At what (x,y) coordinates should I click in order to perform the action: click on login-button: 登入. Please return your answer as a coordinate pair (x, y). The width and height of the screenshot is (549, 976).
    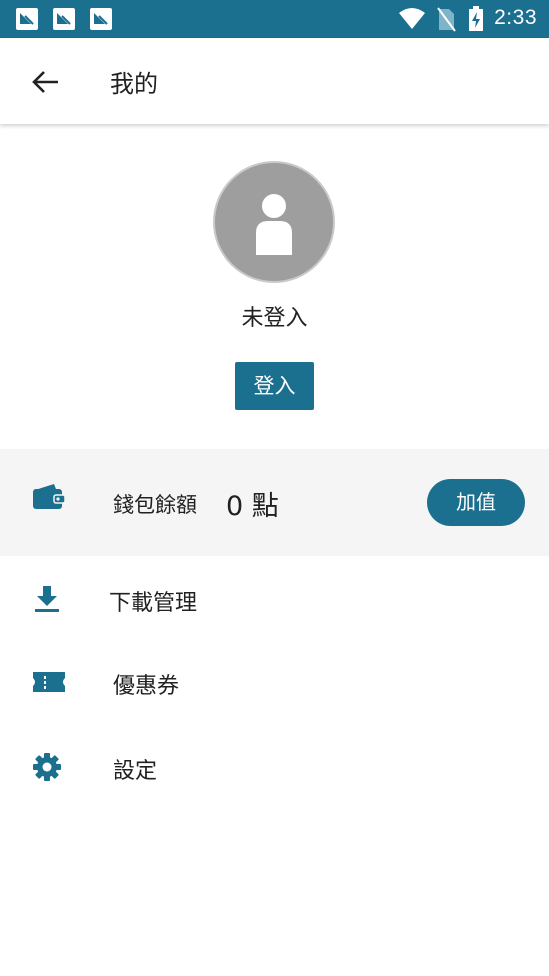
    Looking at the image, I should click on (274, 386).